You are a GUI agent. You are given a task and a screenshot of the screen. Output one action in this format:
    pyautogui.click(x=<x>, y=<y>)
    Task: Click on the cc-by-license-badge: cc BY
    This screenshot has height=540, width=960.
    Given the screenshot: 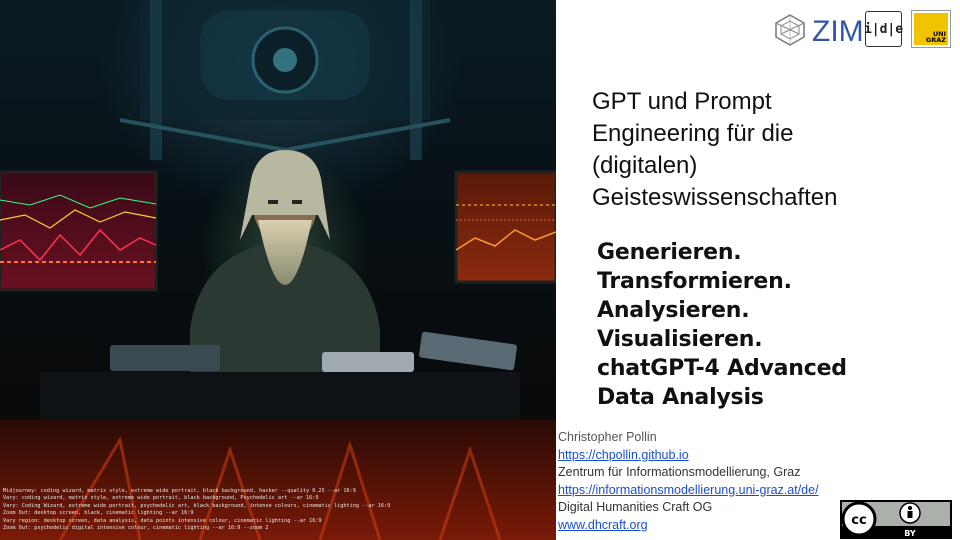 What is the action you would take?
    pyautogui.click(x=896, y=519)
    